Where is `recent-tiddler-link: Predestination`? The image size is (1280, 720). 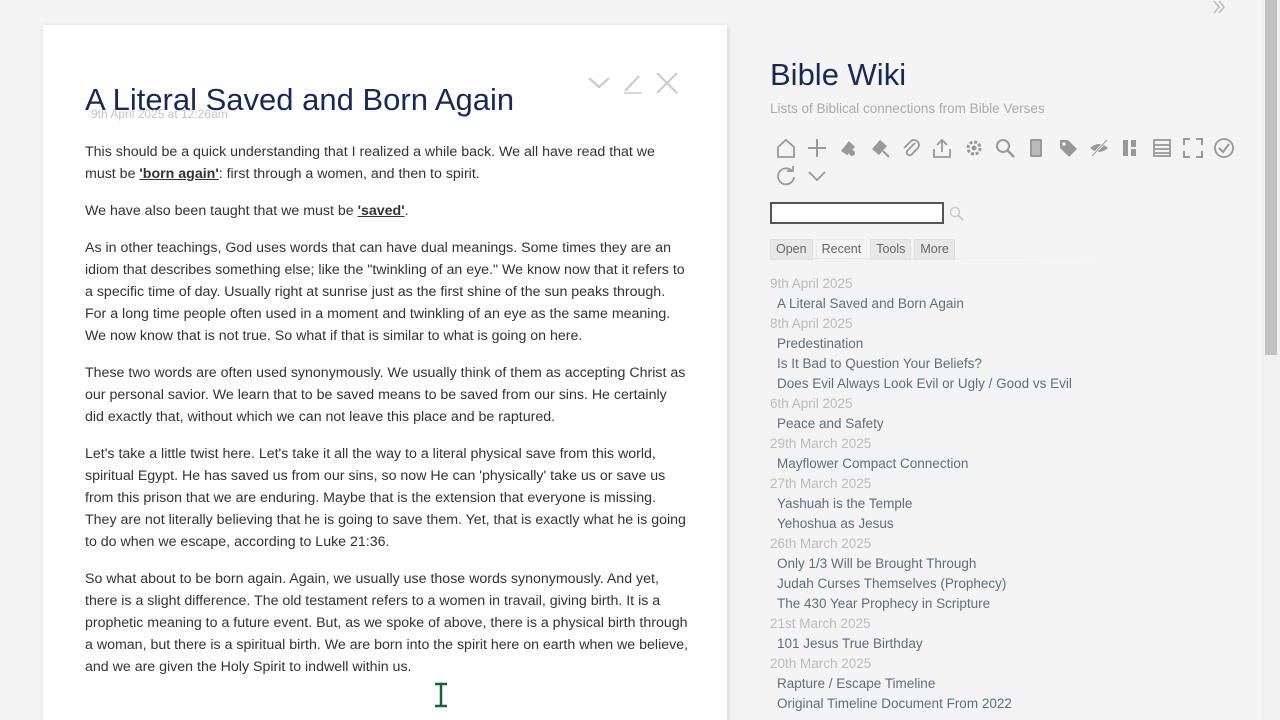
recent-tiddler-link: Predestination is located at coordinates (1005, 344).